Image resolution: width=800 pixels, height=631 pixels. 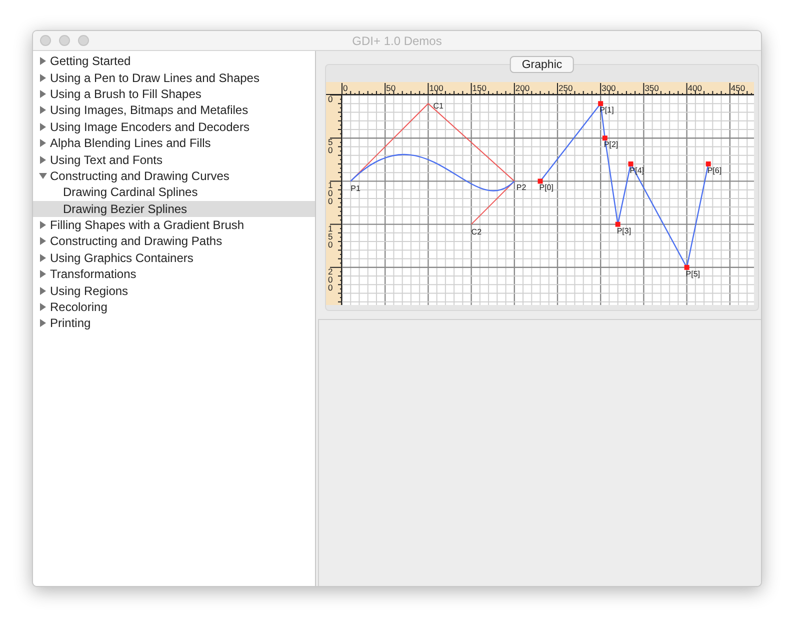 I want to click on tree-item: Drawing Cardinal Splines, so click(x=174, y=192).